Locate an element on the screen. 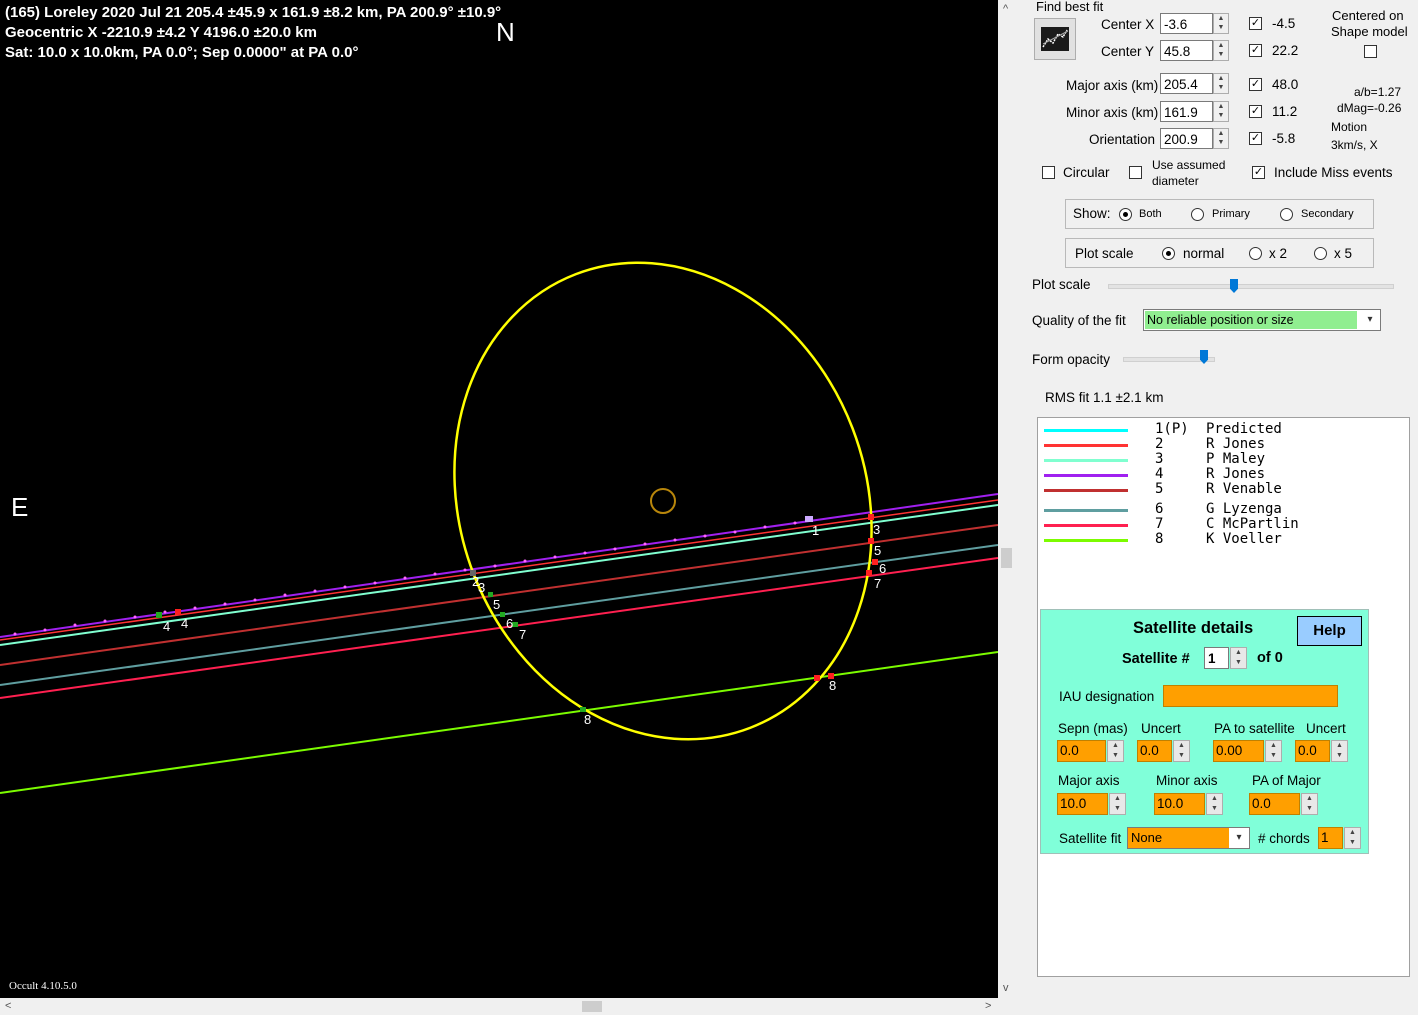 The width and height of the screenshot is (1418, 1015). sepn-uncert-spinner: ▲ ▼ is located at coordinates (1181, 751).